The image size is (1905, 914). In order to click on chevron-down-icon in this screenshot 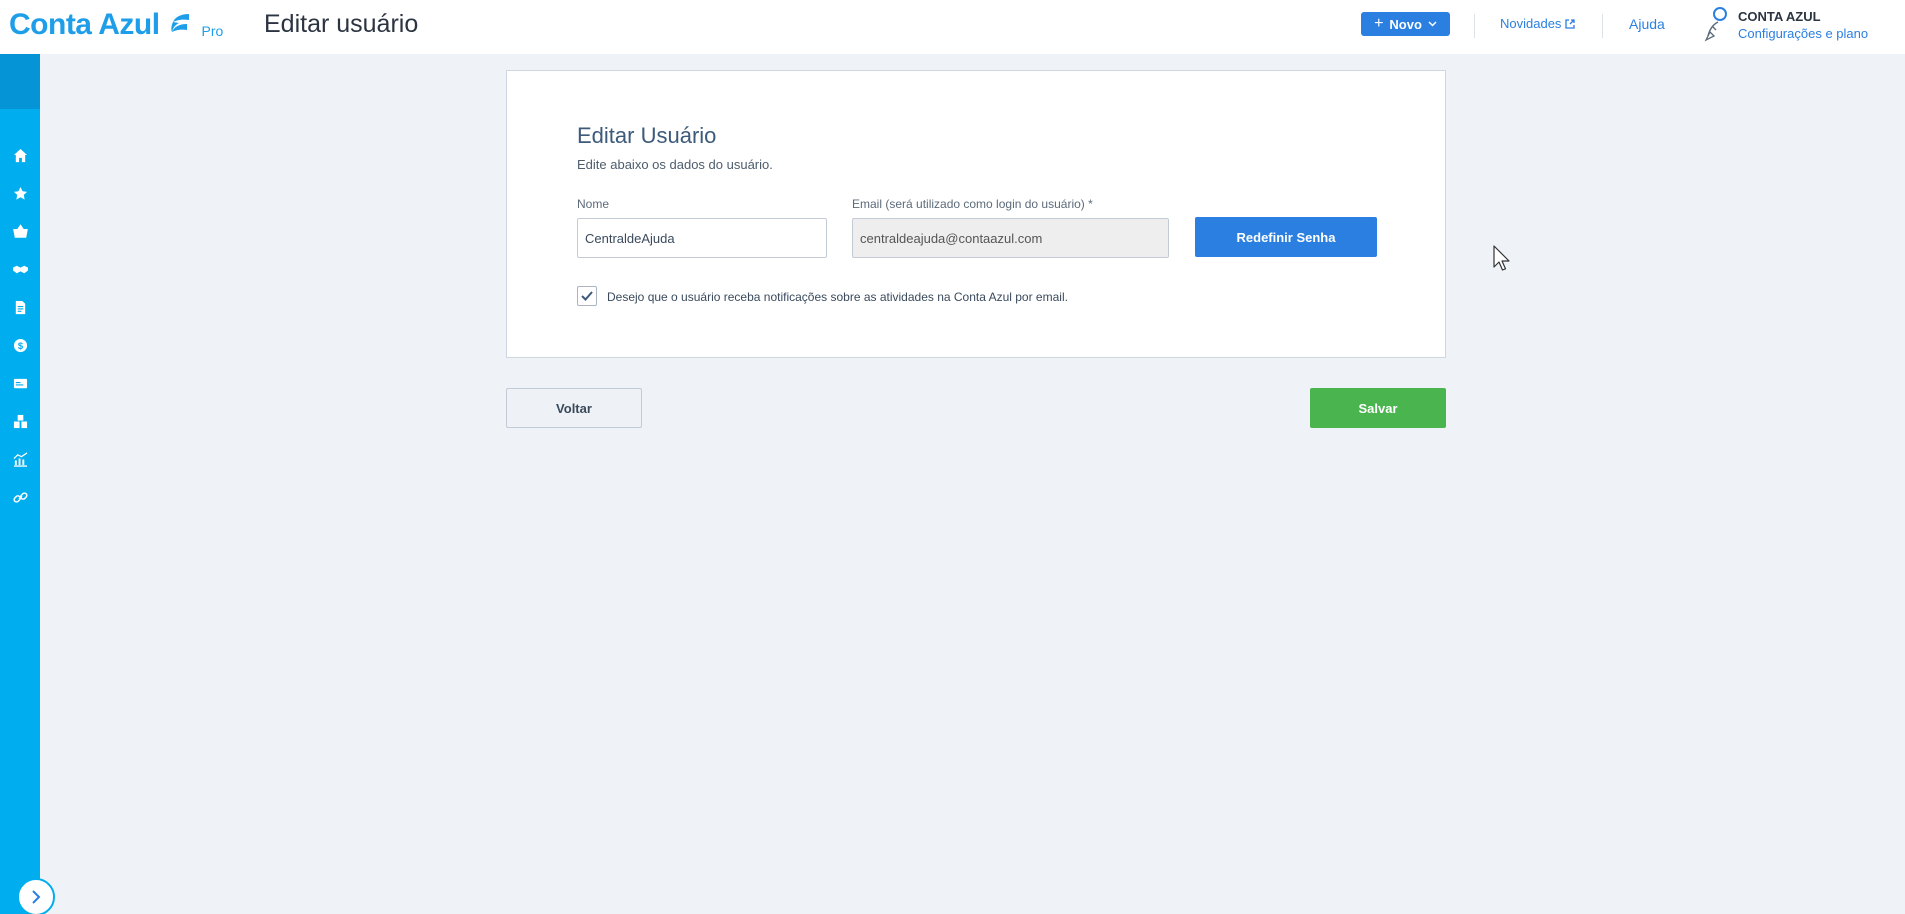, I will do `click(1432, 24)`.